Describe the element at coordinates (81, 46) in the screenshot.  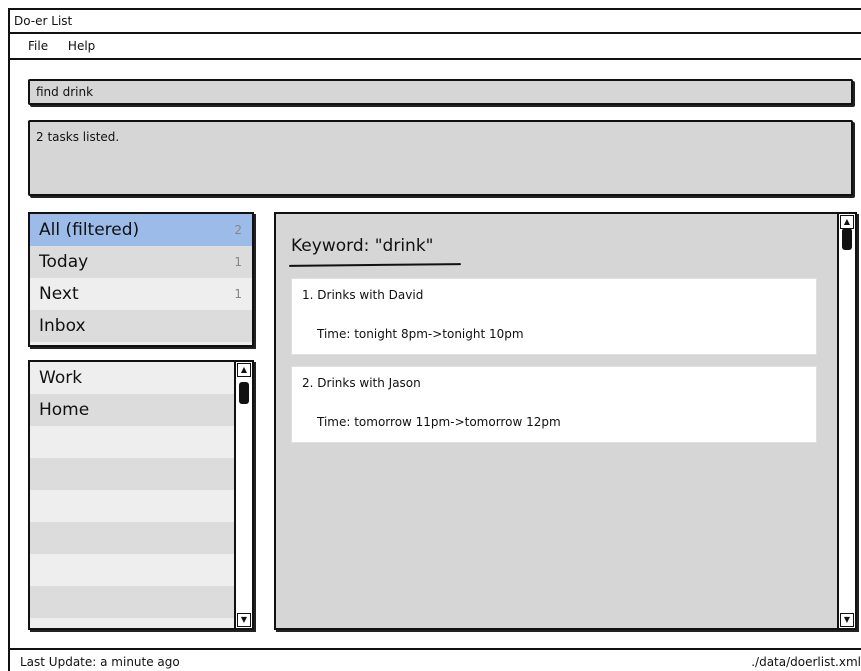
I see `menu-help: Help` at that location.